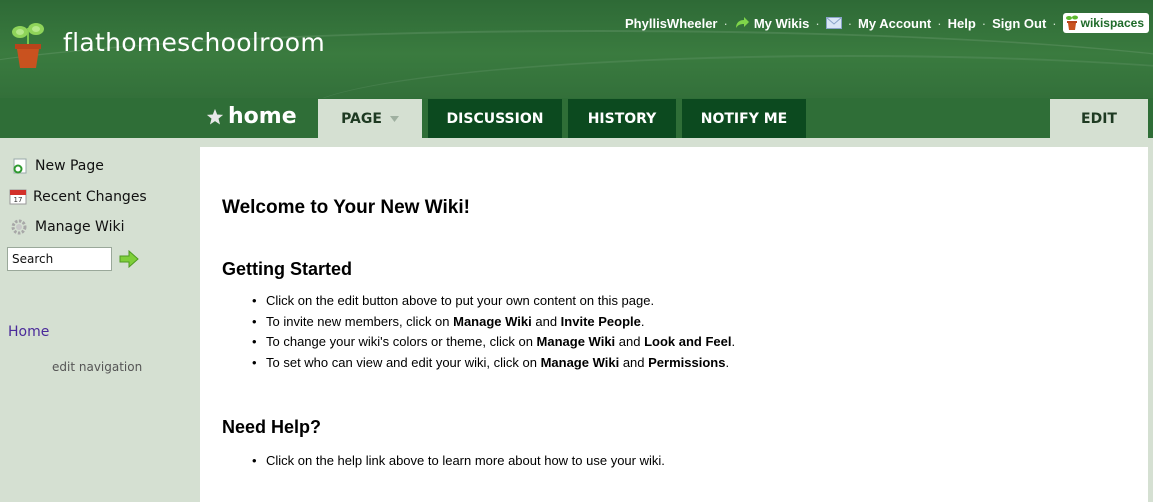 The width and height of the screenshot is (1153, 502). What do you see at coordinates (28, 332) in the screenshot?
I see `nav-link-home: Home` at bounding box center [28, 332].